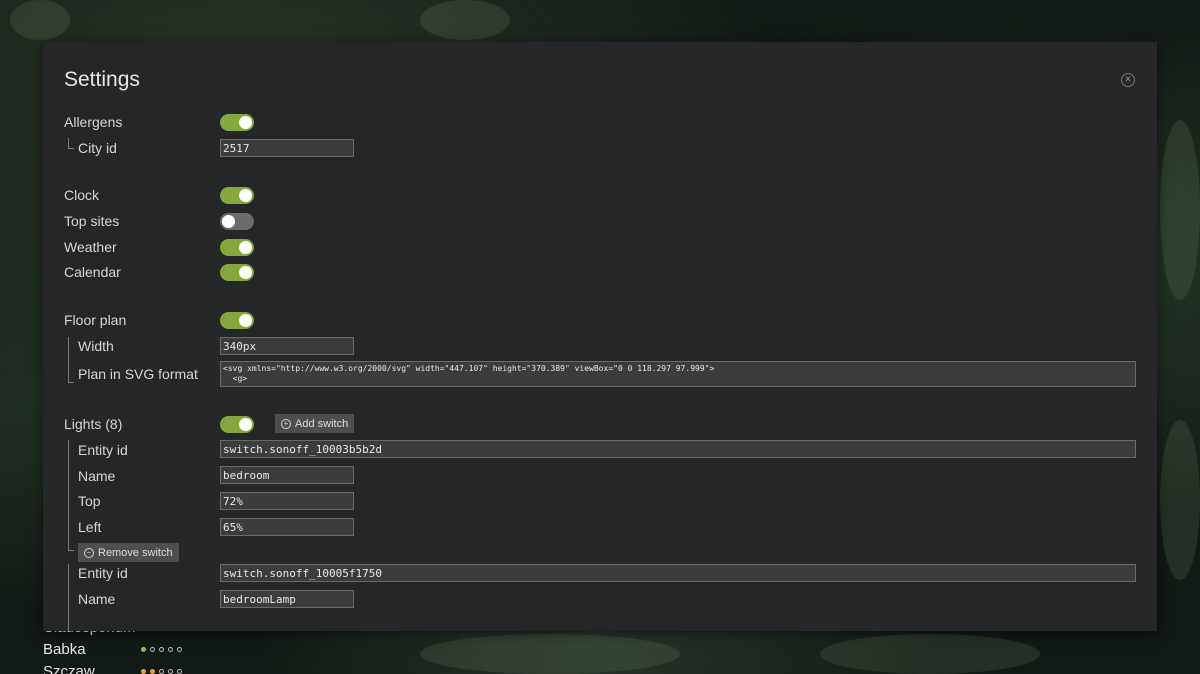 This screenshot has width=1200, height=674. What do you see at coordinates (89, 501) in the screenshot?
I see `top-label: Top` at bounding box center [89, 501].